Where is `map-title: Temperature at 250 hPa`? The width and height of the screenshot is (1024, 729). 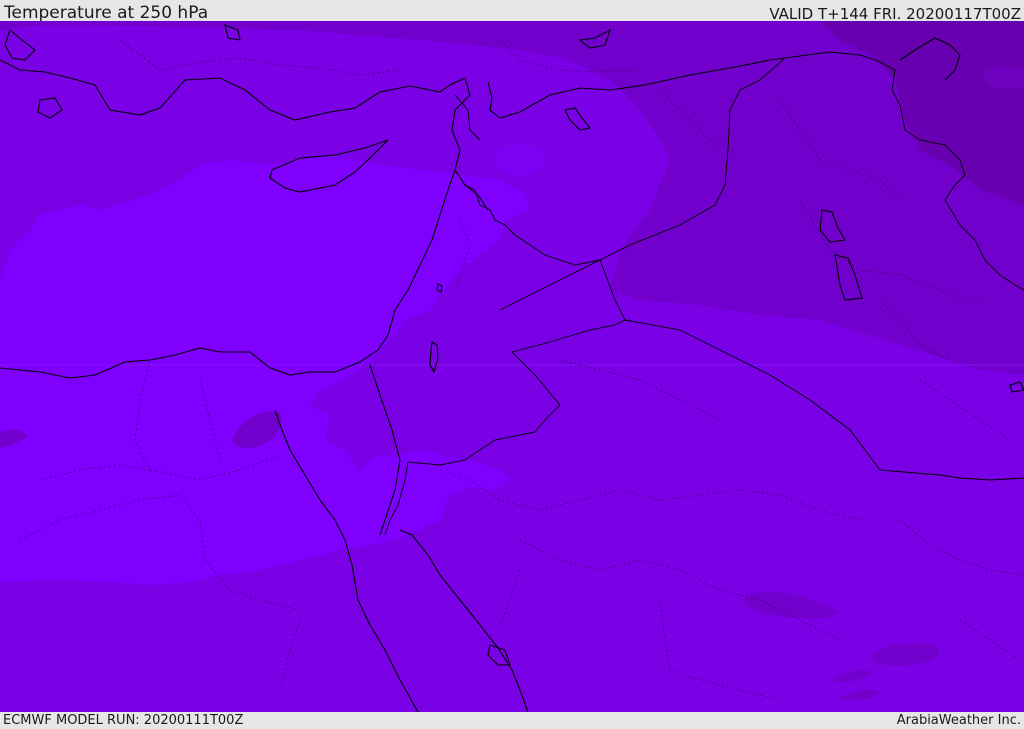 map-title: Temperature at 250 hPa is located at coordinates (106, 13).